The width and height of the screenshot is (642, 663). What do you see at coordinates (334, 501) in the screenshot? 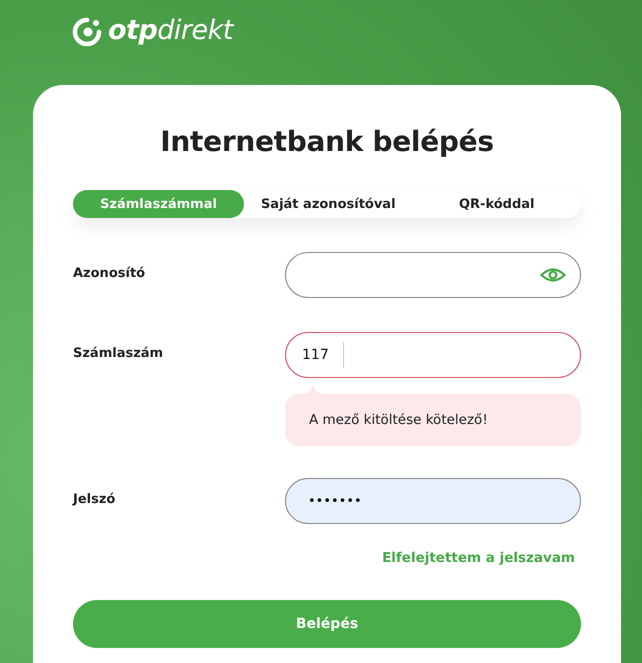
I see `password-value: •••••••` at bounding box center [334, 501].